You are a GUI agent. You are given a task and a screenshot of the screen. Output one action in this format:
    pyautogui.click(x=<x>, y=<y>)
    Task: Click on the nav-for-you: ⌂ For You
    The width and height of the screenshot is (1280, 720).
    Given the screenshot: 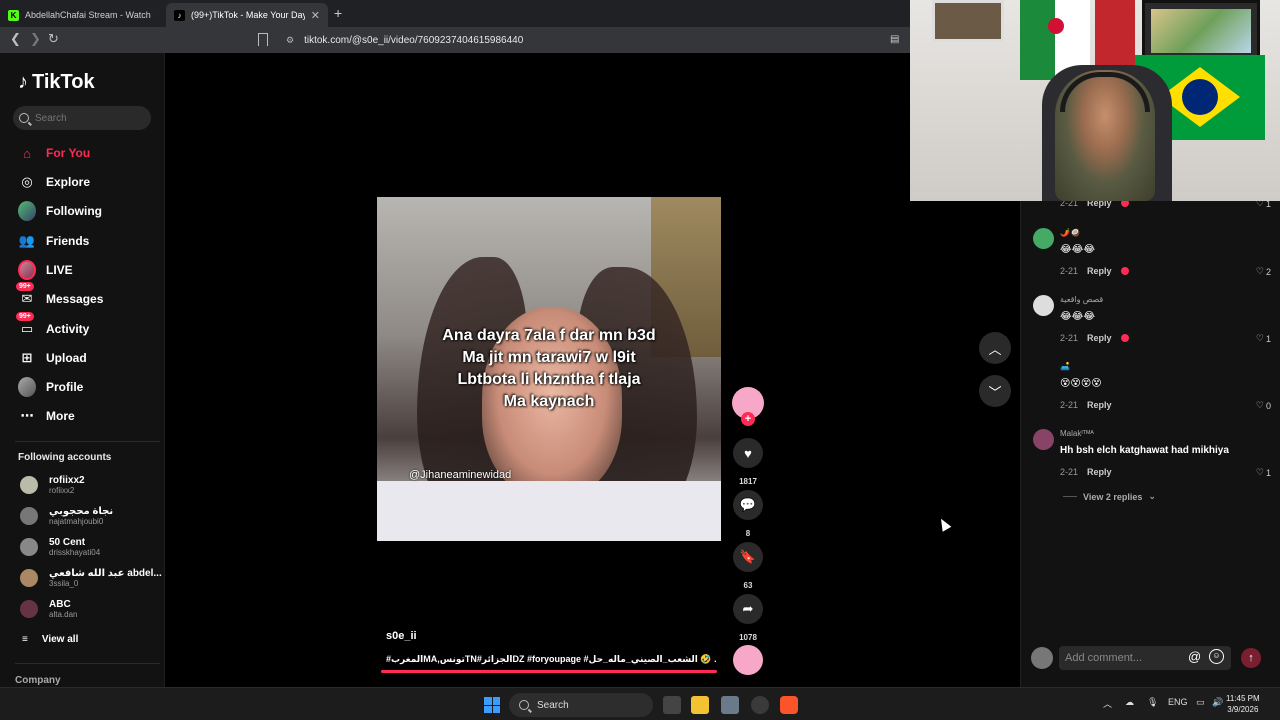 What is the action you would take?
    pyautogui.click(x=54, y=153)
    